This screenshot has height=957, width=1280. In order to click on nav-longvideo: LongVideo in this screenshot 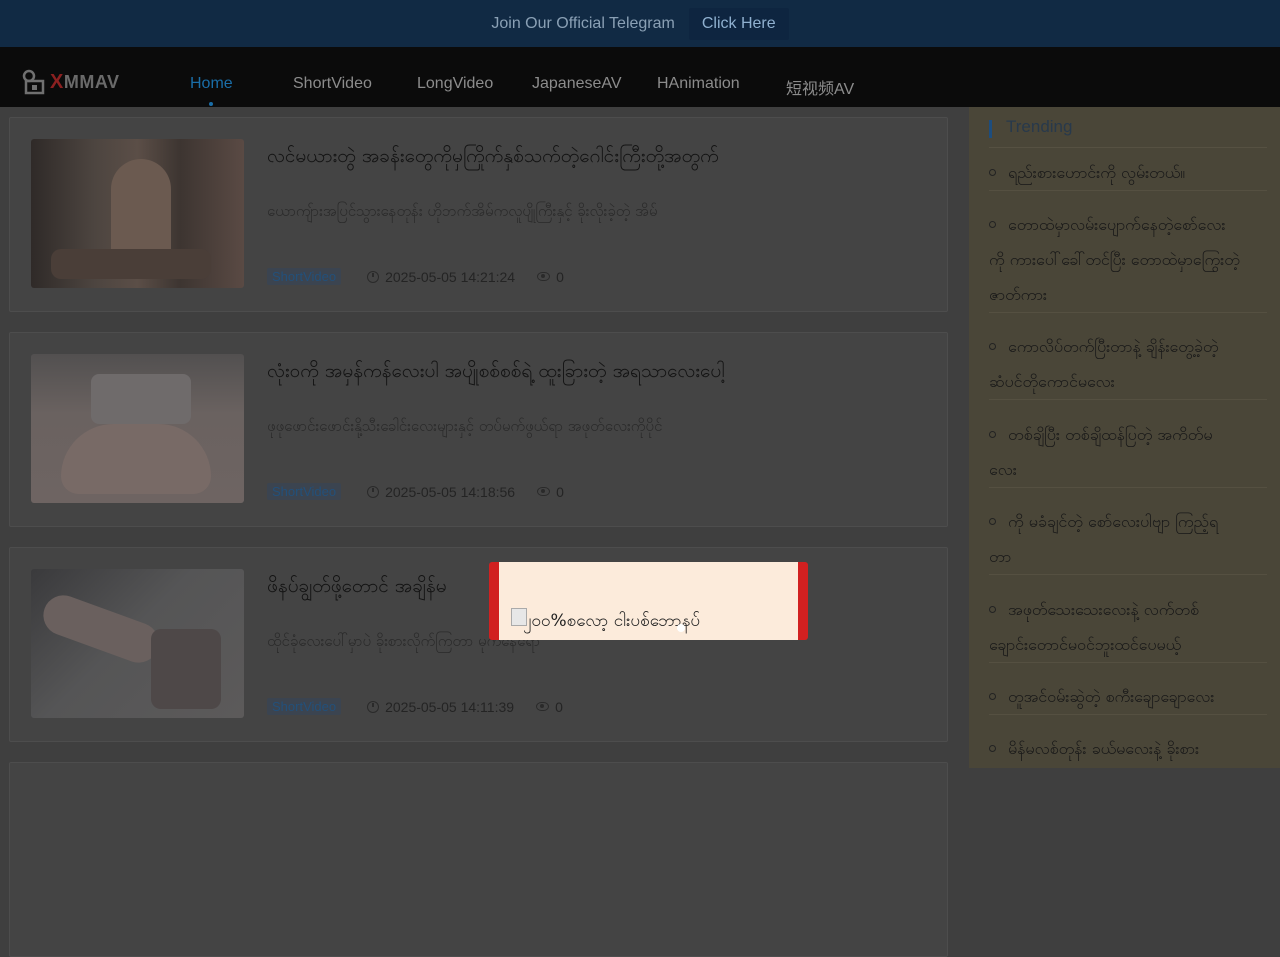, I will do `click(455, 84)`.